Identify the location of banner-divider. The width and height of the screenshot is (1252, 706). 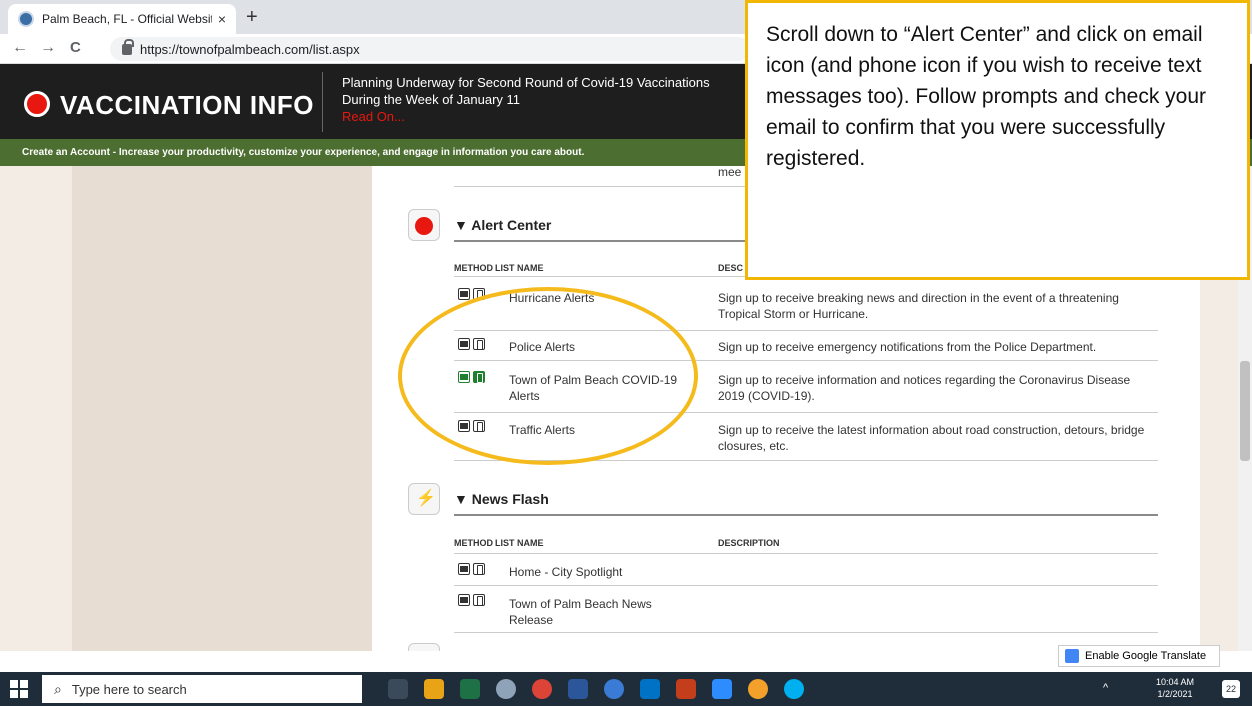
(322, 102).